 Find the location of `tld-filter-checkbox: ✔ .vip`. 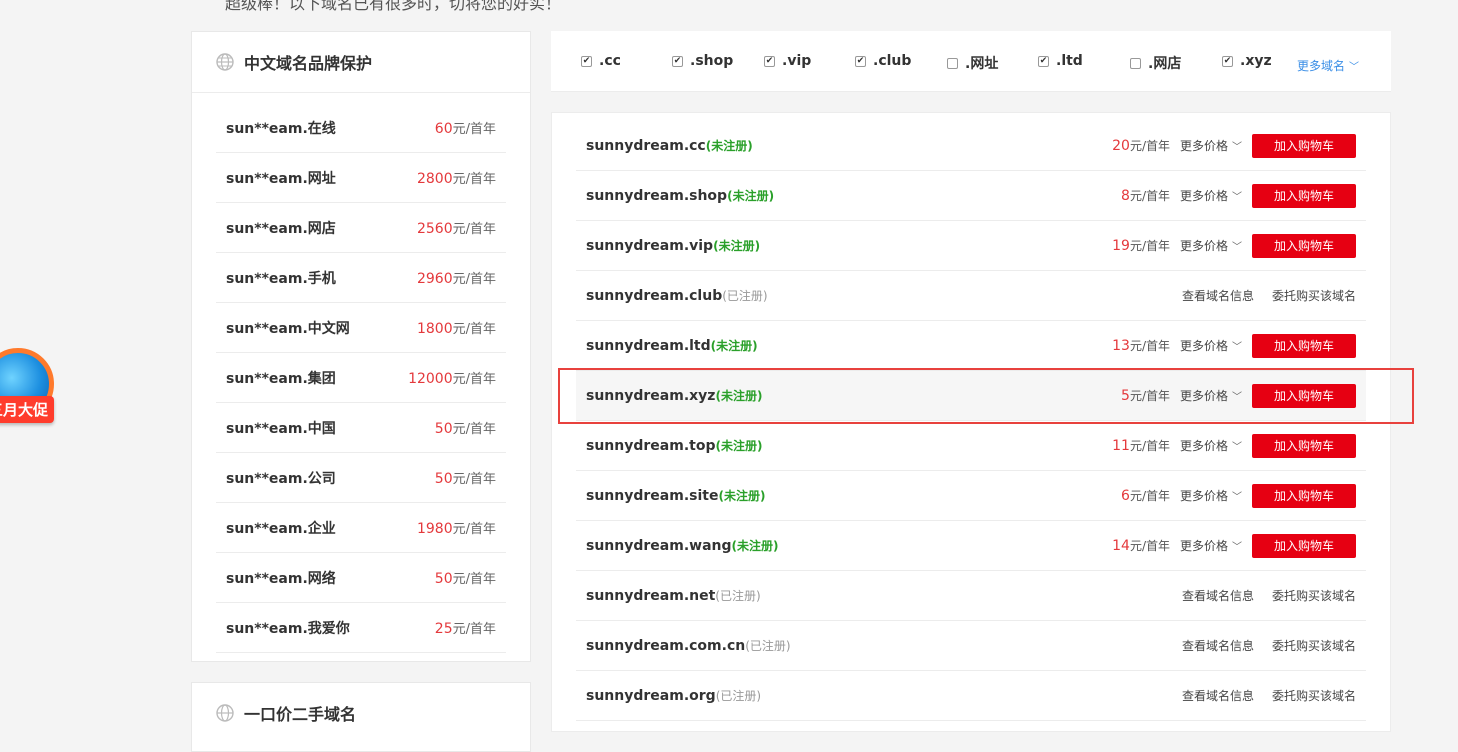

tld-filter-checkbox: ✔ .vip is located at coordinates (787, 61).